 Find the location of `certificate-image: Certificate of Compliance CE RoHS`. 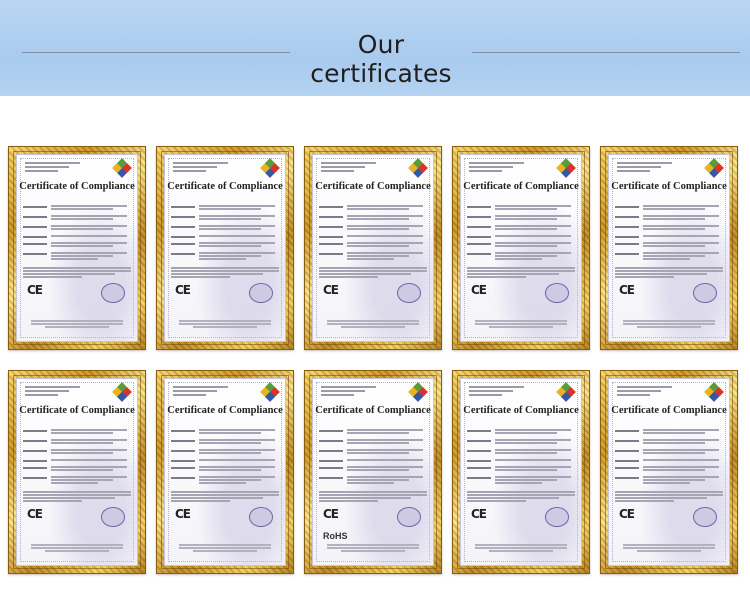

certificate-image: Certificate of Compliance CE RoHS is located at coordinates (373, 472).